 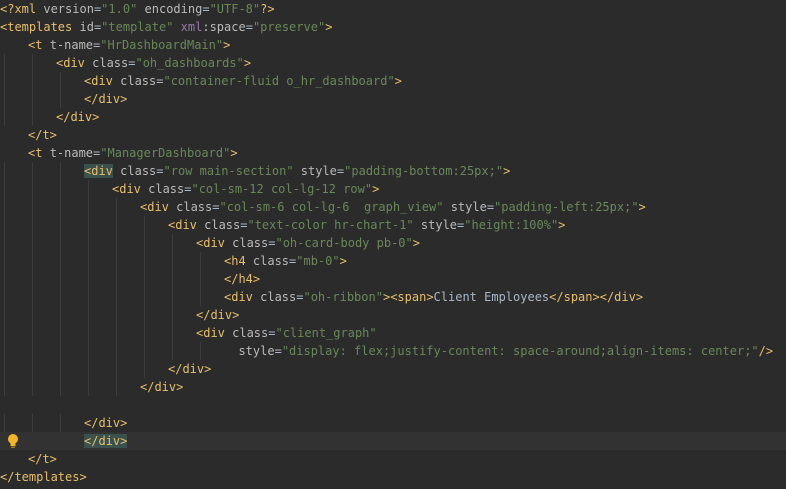 I want to click on code-line: </h4>, so click(x=393, y=279).